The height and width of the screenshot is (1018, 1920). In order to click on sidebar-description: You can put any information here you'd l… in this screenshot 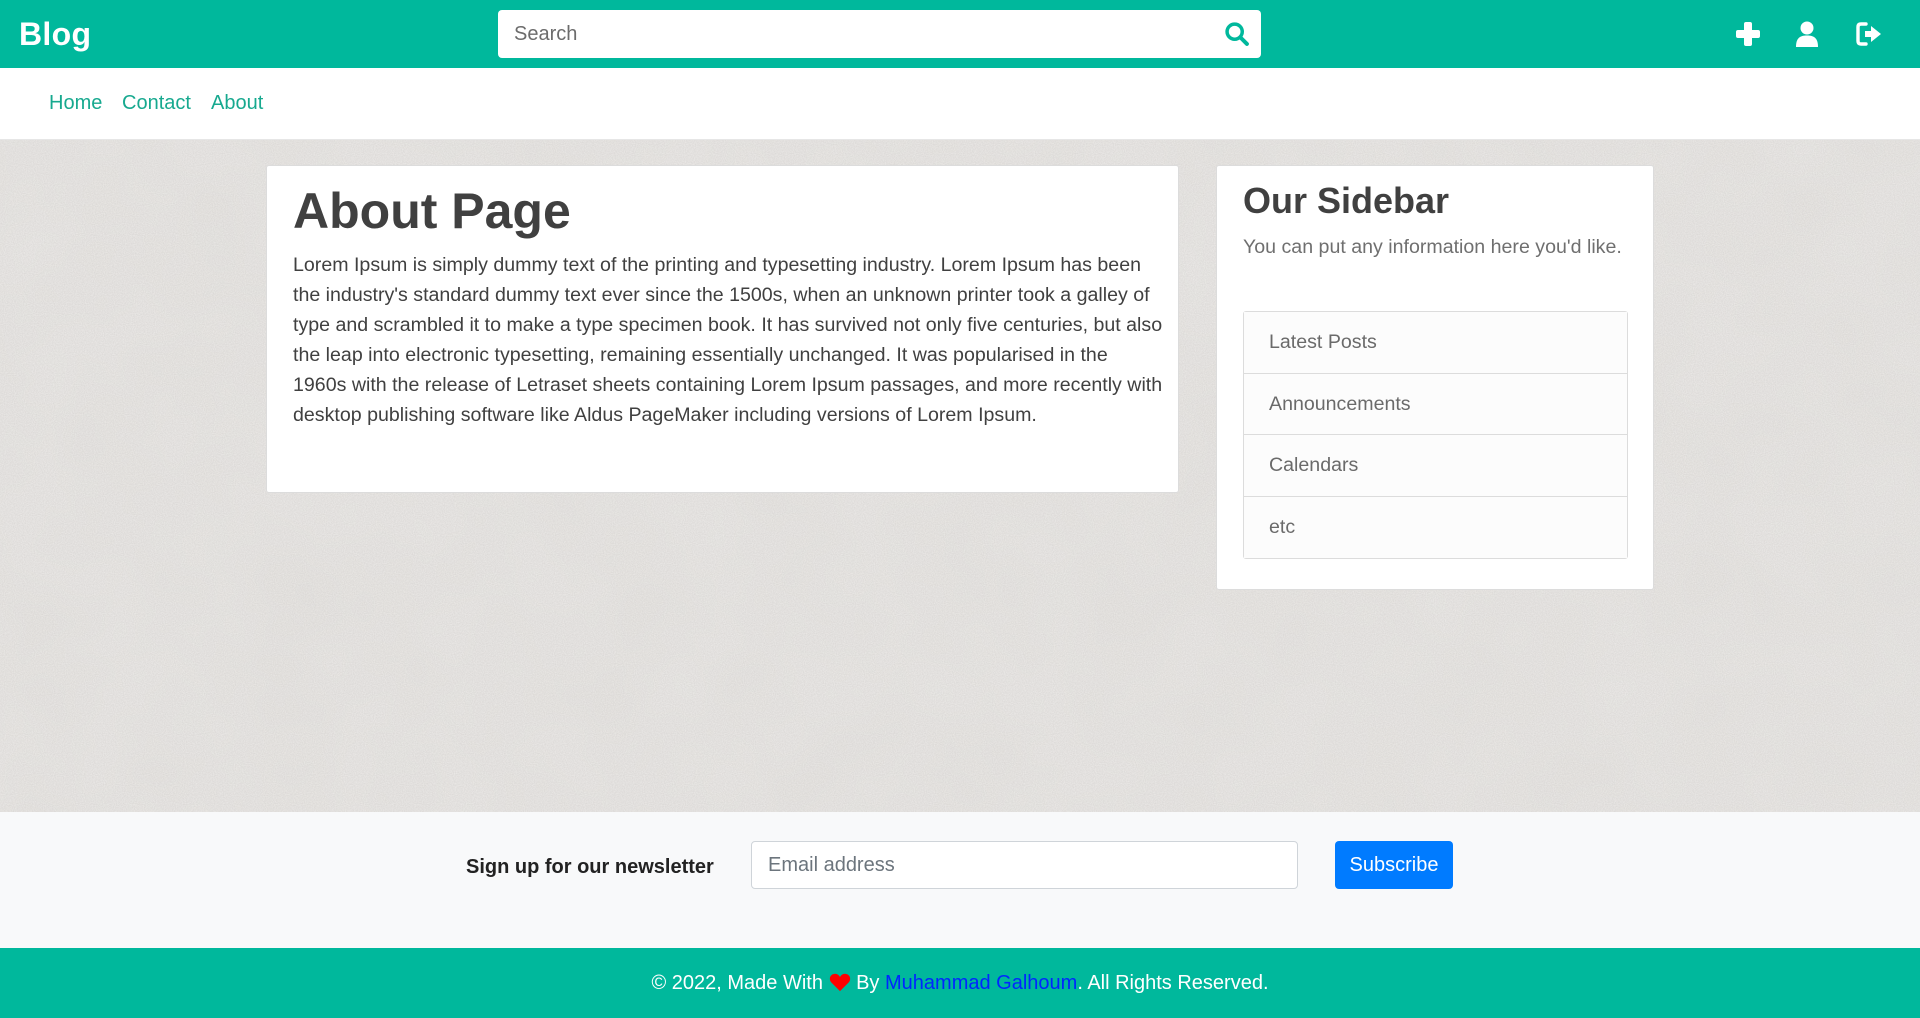, I will do `click(1432, 247)`.